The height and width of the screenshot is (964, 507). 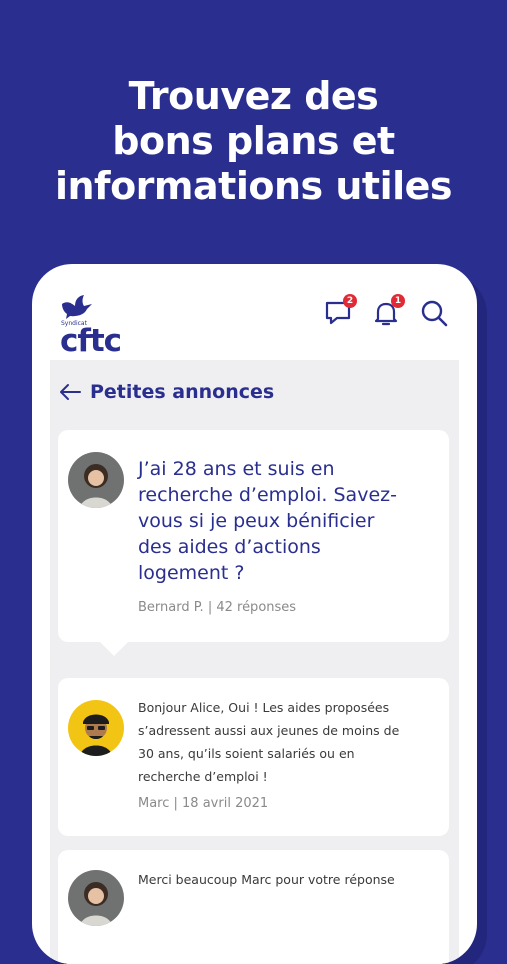 I want to click on notifications-button: 1, so click(x=388, y=311).